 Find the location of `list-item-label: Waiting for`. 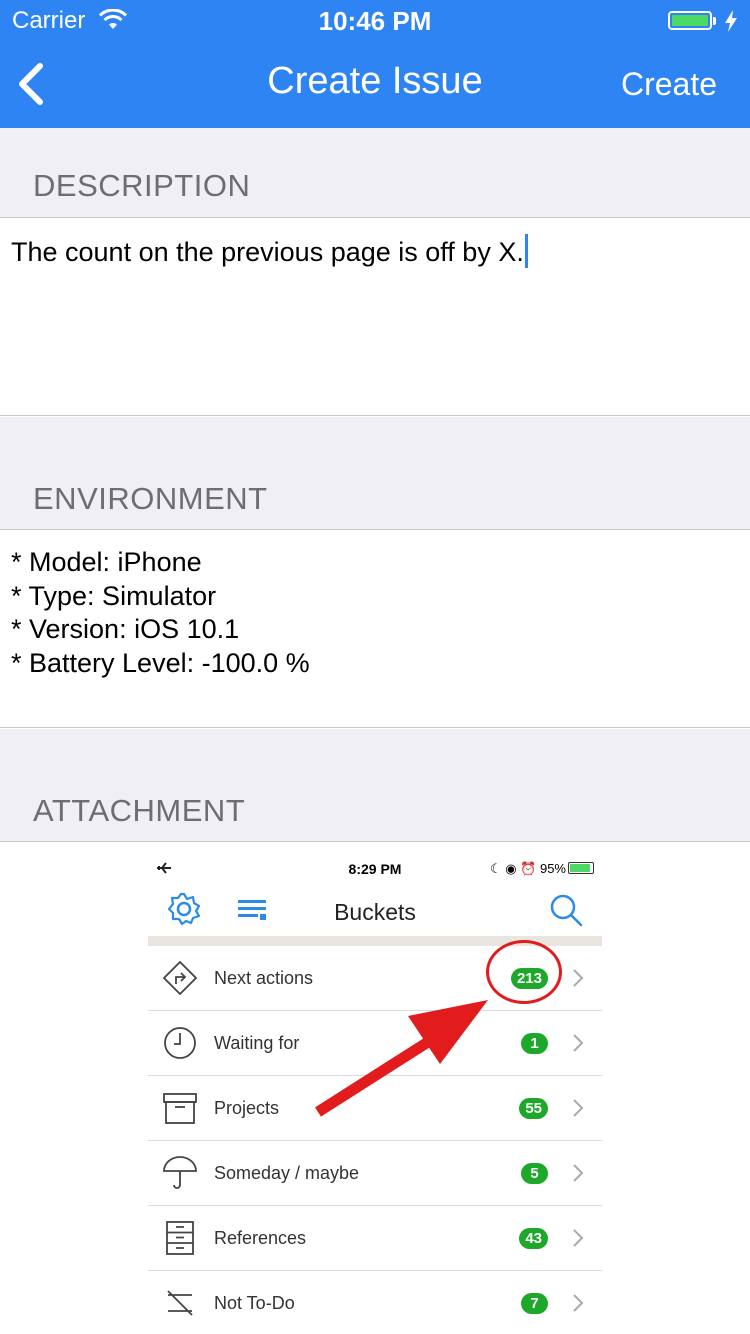

list-item-label: Waiting for is located at coordinates (257, 1043).